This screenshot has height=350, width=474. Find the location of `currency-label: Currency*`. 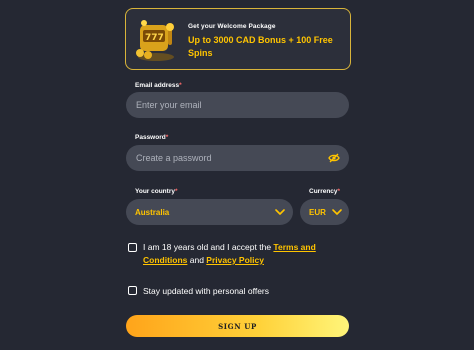

currency-label: Currency* is located at coordinates (324, 191).